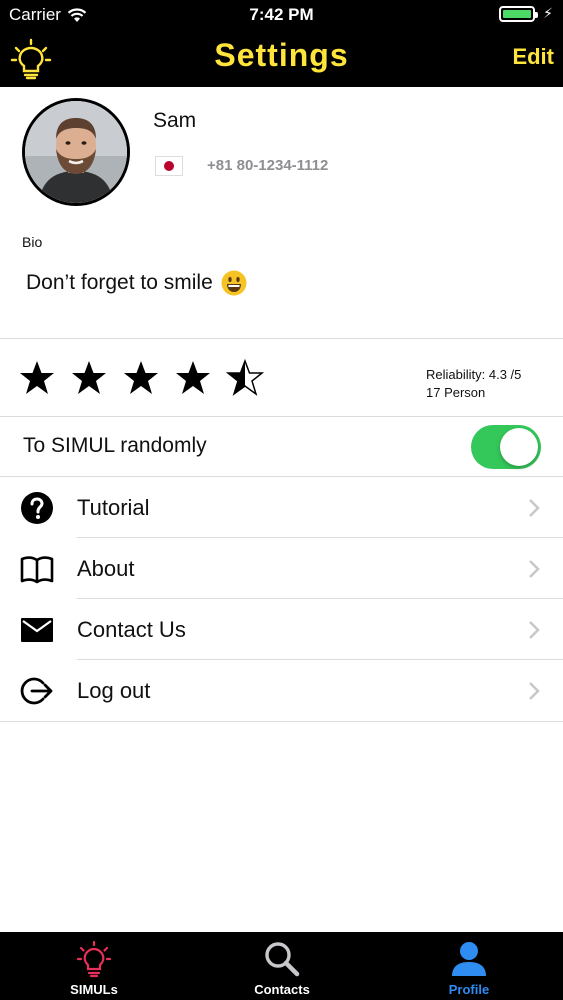 The height and width of the screenshot is (1000, 563). What do you see at coordinates (456, 392) in the screenshot?
I see `rating-count: 17 Person` at bounding box center [456, 392].